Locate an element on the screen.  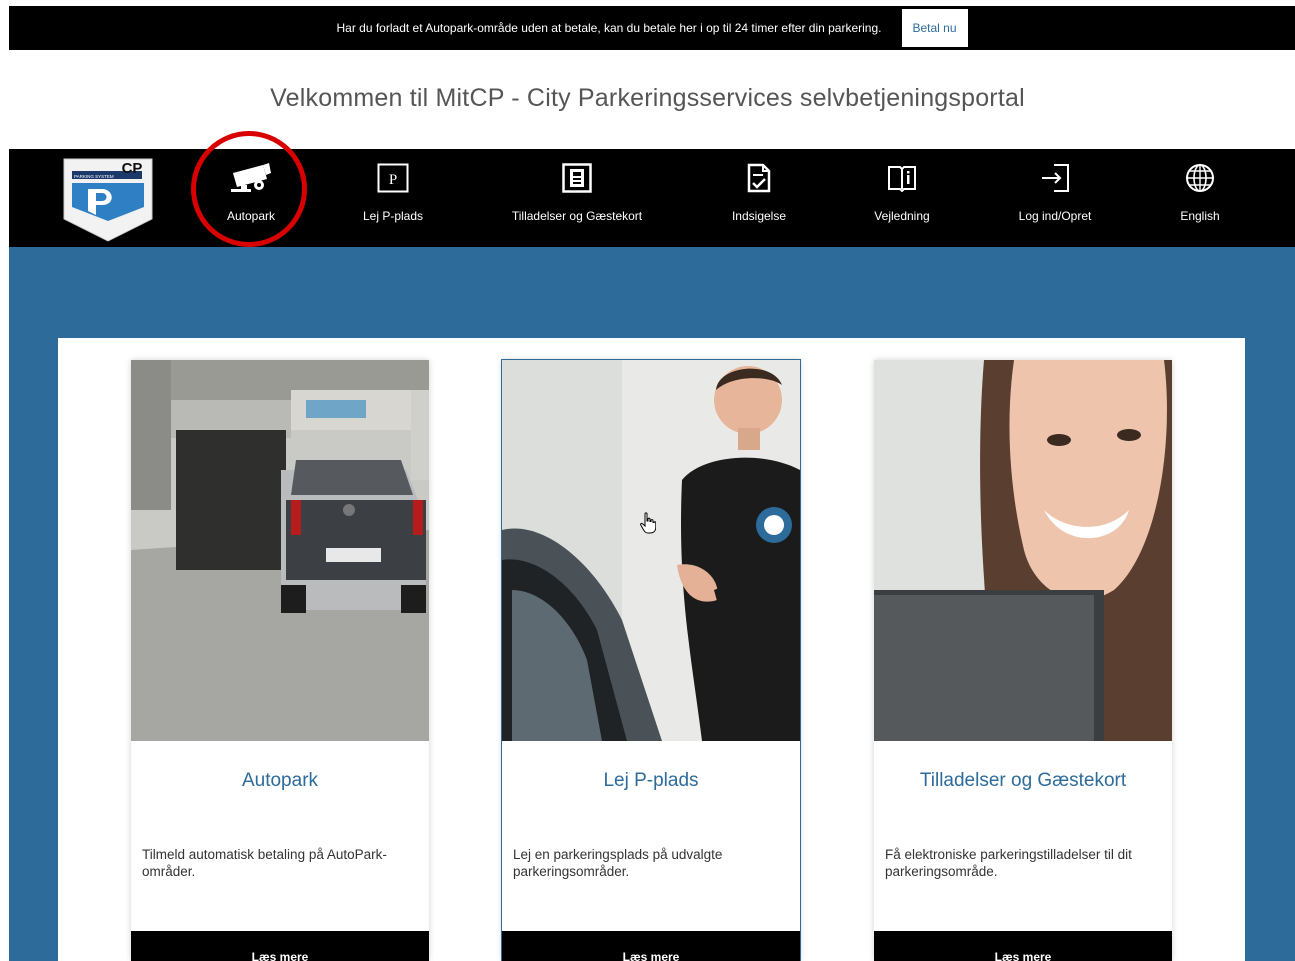
nav-item-vejledning: Vejledning is located at coordinates (902, 198).